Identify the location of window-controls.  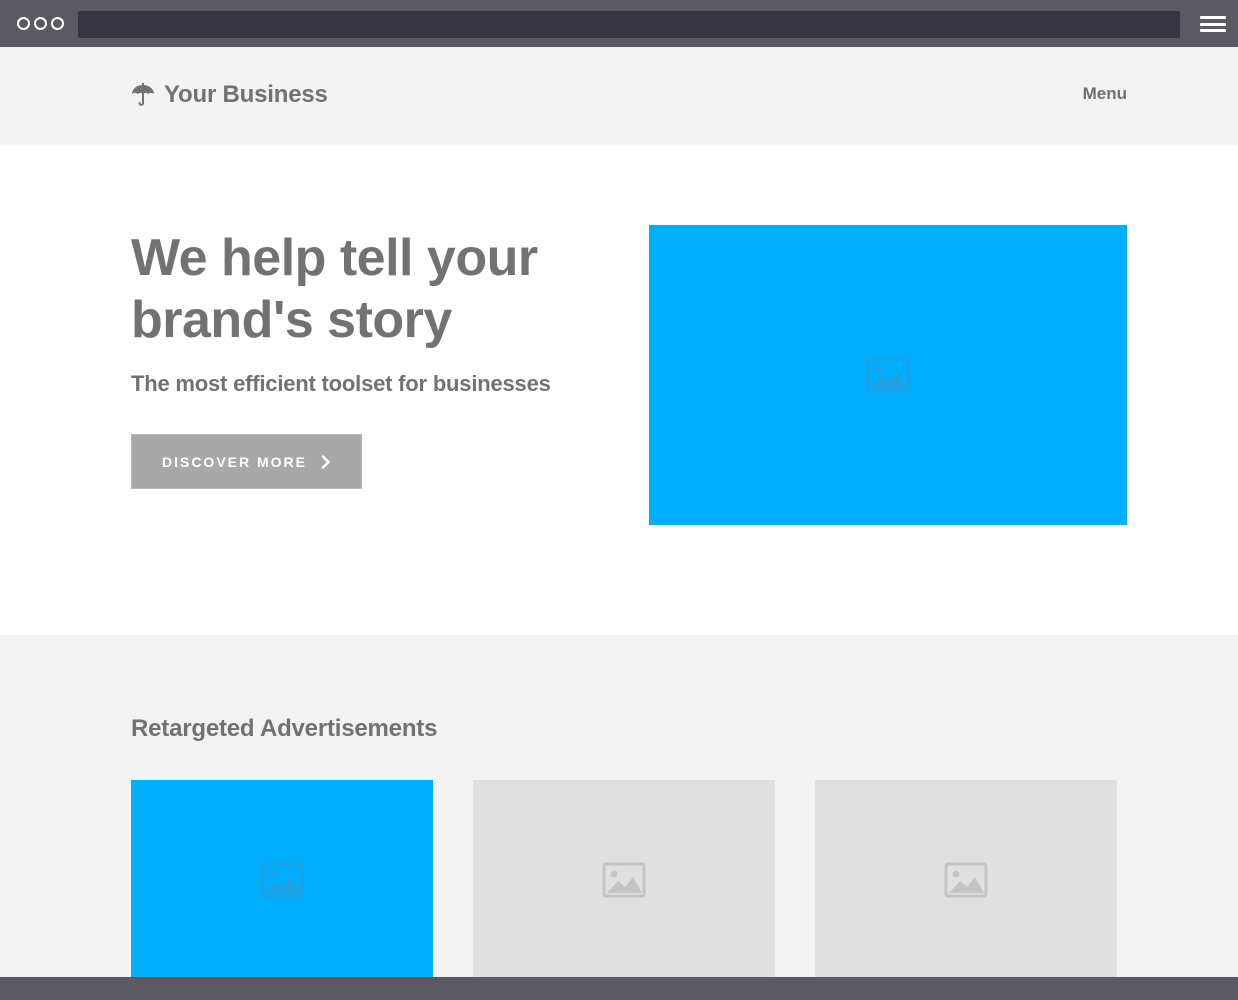
(40, 23).